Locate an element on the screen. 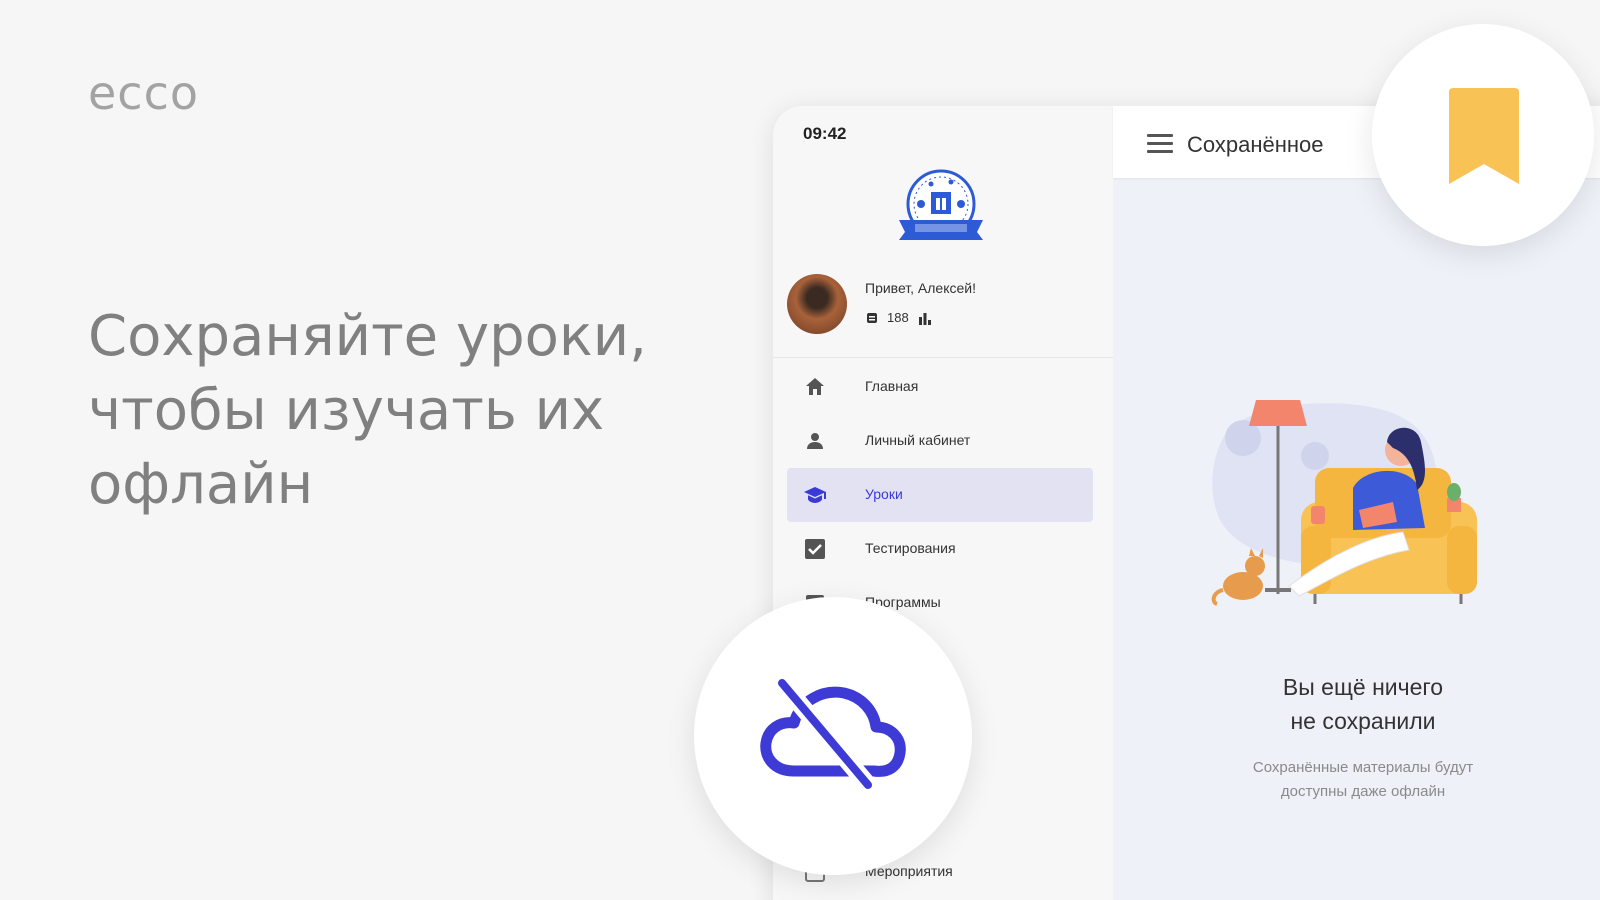 This screenshot has height=900, width=1600. graduation-cap-icon is located at coordinates (815, 495).